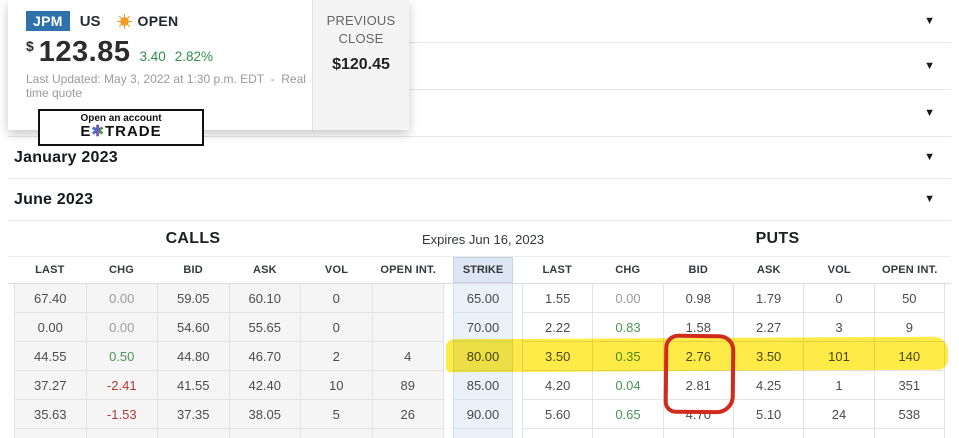 The height and width of the screenshot is (438, 959). I want to click on calls-cells: 37.27 -2.41 41.55 42.40 10 89, so click(229, 385).